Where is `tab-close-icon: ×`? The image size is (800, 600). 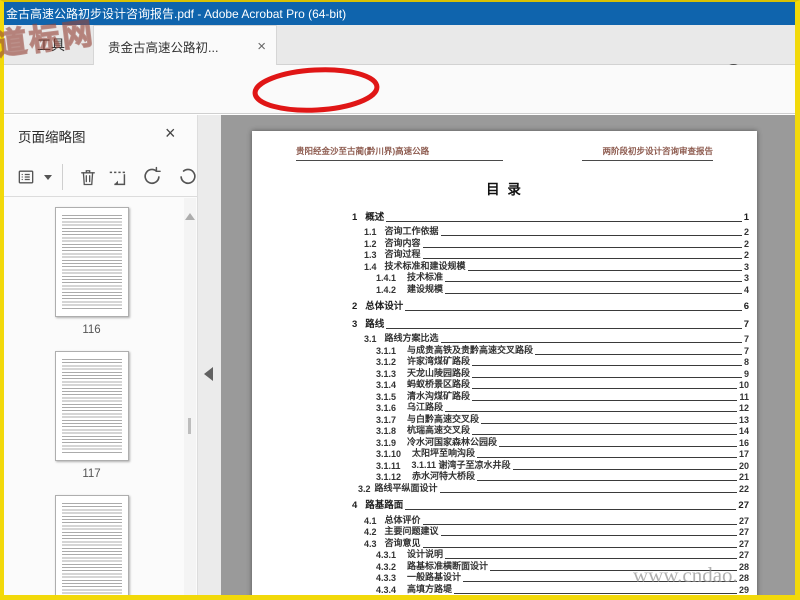 tab-close-icon: × is located at coordinates (261, 46).